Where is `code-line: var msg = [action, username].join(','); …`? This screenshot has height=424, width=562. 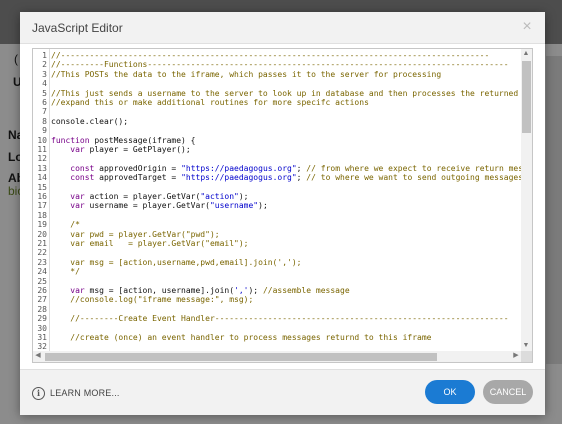 code-line: var msg = [action, username].join(','); … is located at coordinates (200, 290).